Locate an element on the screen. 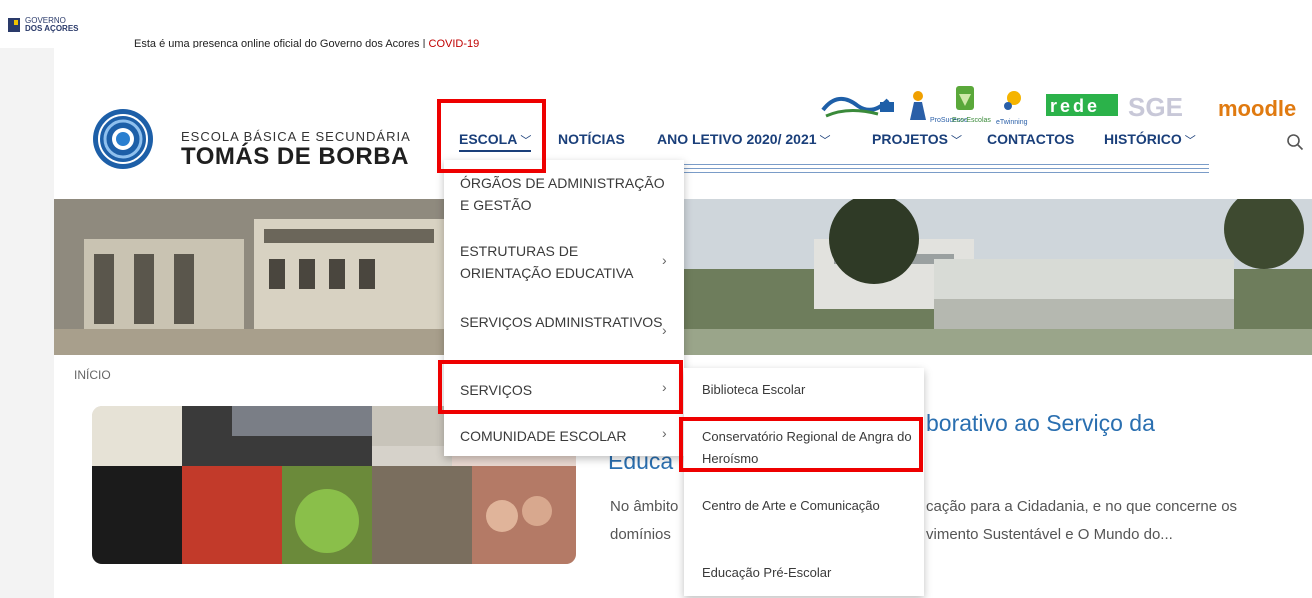 The width and height of the screenshot is (1312, 598). rede-logo-icon: rede is located at coordinates (1082, 105).